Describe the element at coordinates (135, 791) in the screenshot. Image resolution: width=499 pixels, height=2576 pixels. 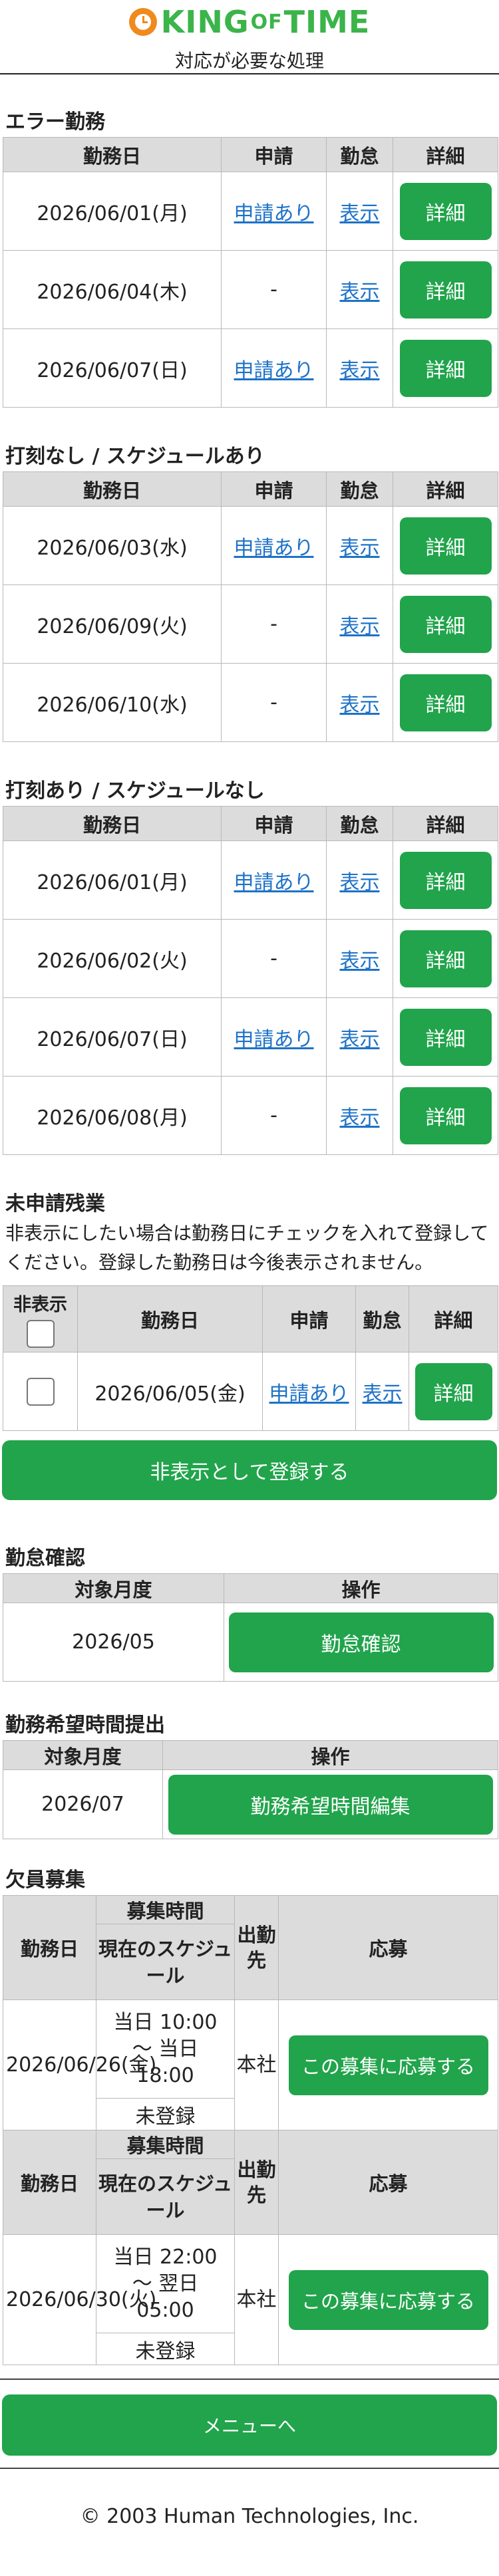
I see `punch-no-schedule-title: 打刻あり / スケジュールなし` at that location.